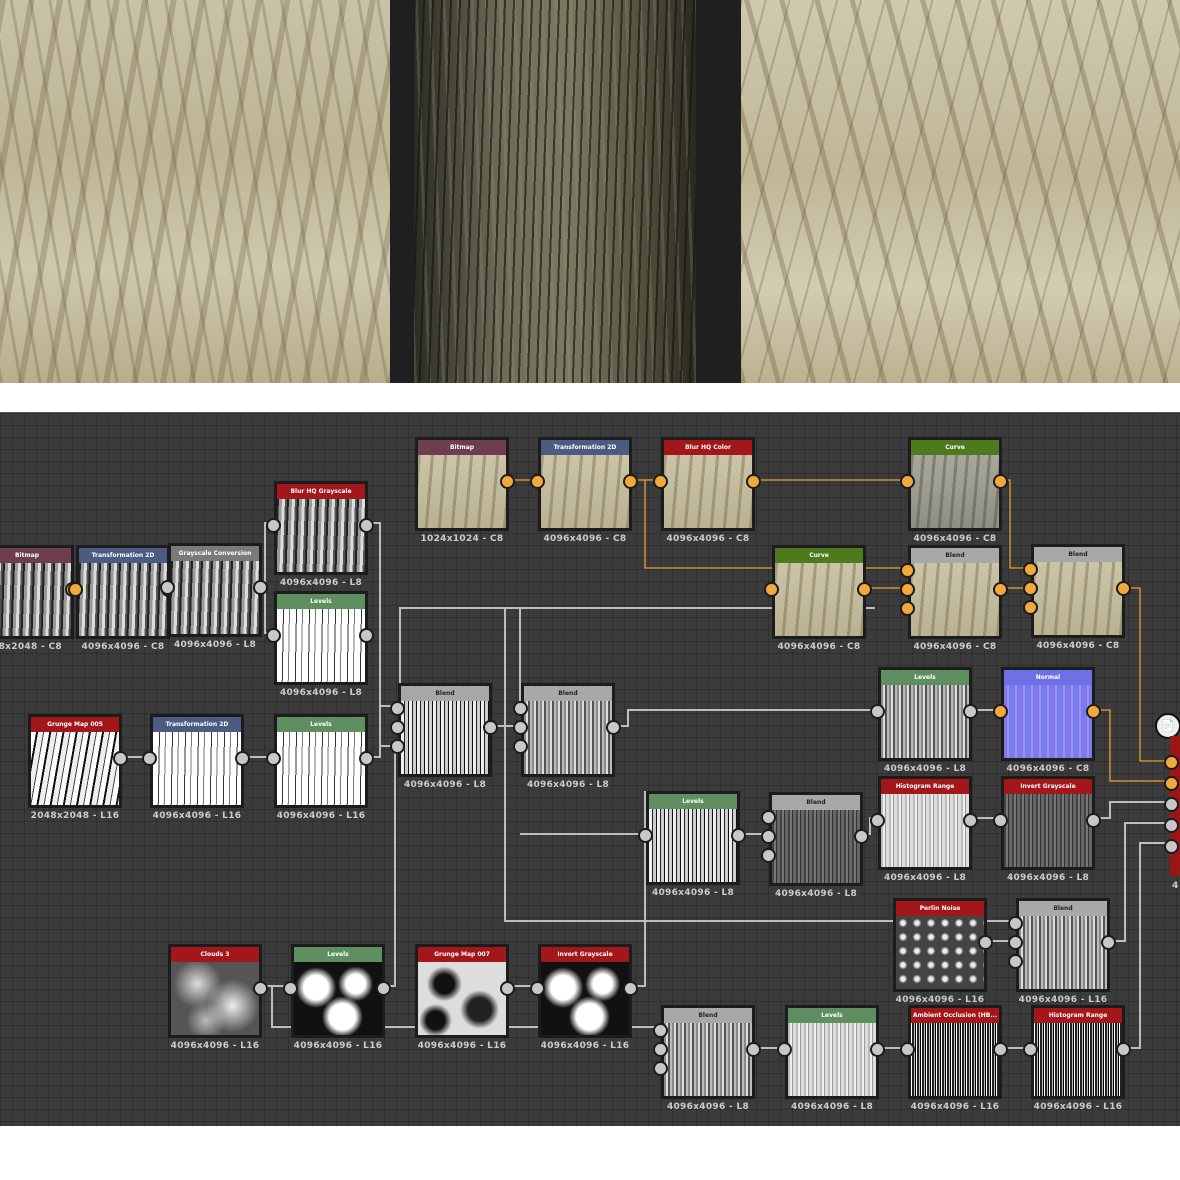 This screenshot has width=1180, height=1180. Describe the element at coordinates (40, 598) in the screenshot. I see `node-bitmap: Bitmap 48x2048 - C8` at that location.